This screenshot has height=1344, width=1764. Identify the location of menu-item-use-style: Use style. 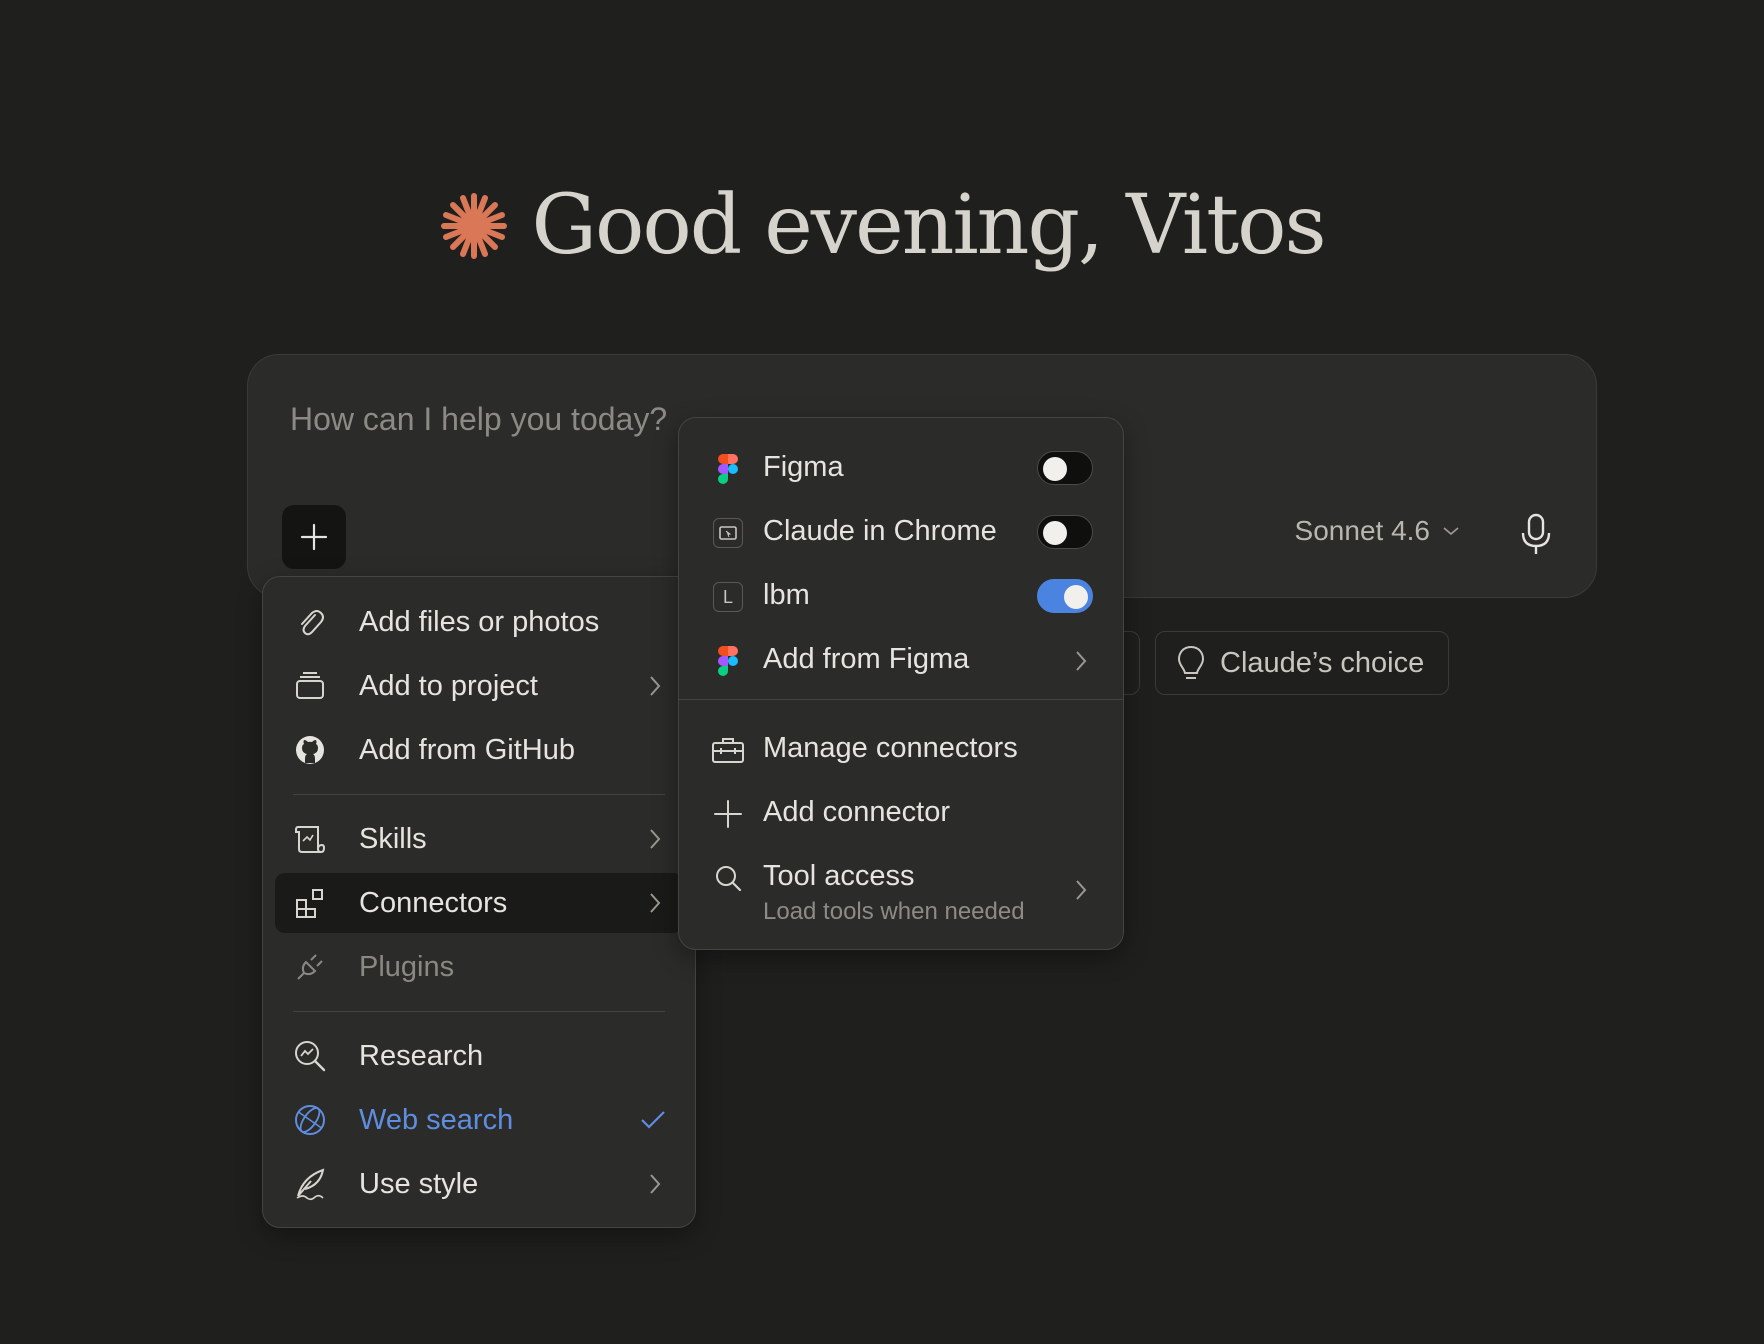
(479, 1184).